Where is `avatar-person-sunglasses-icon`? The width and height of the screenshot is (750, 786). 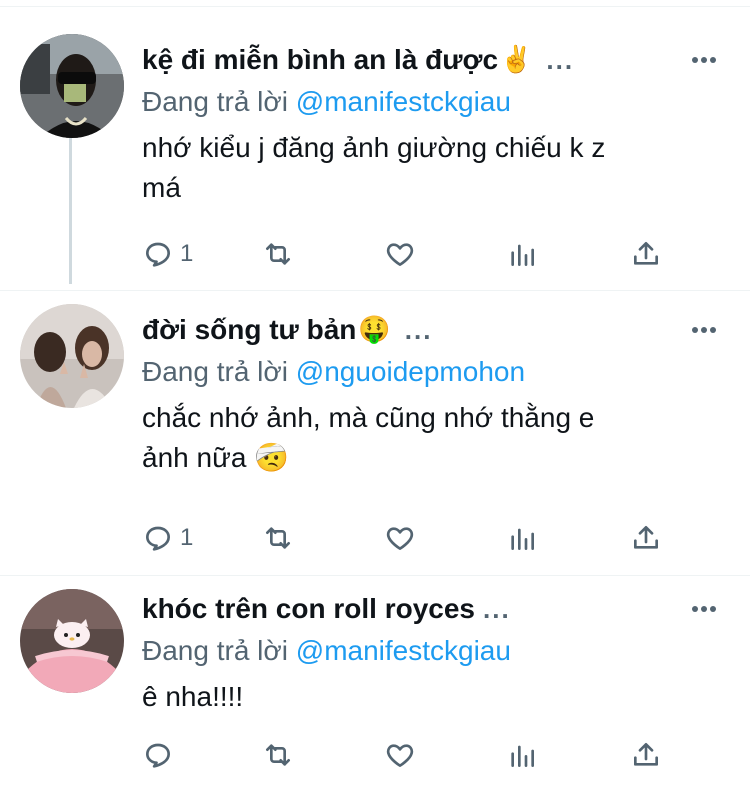 avatar-person-sunglasses-icon is located at coordinates (72, 86).